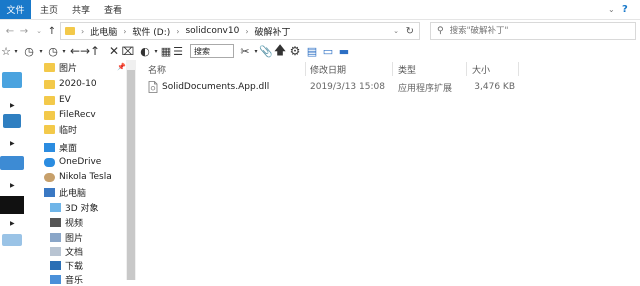  I want to click on layout-icon: ▬, so click(344, 51).